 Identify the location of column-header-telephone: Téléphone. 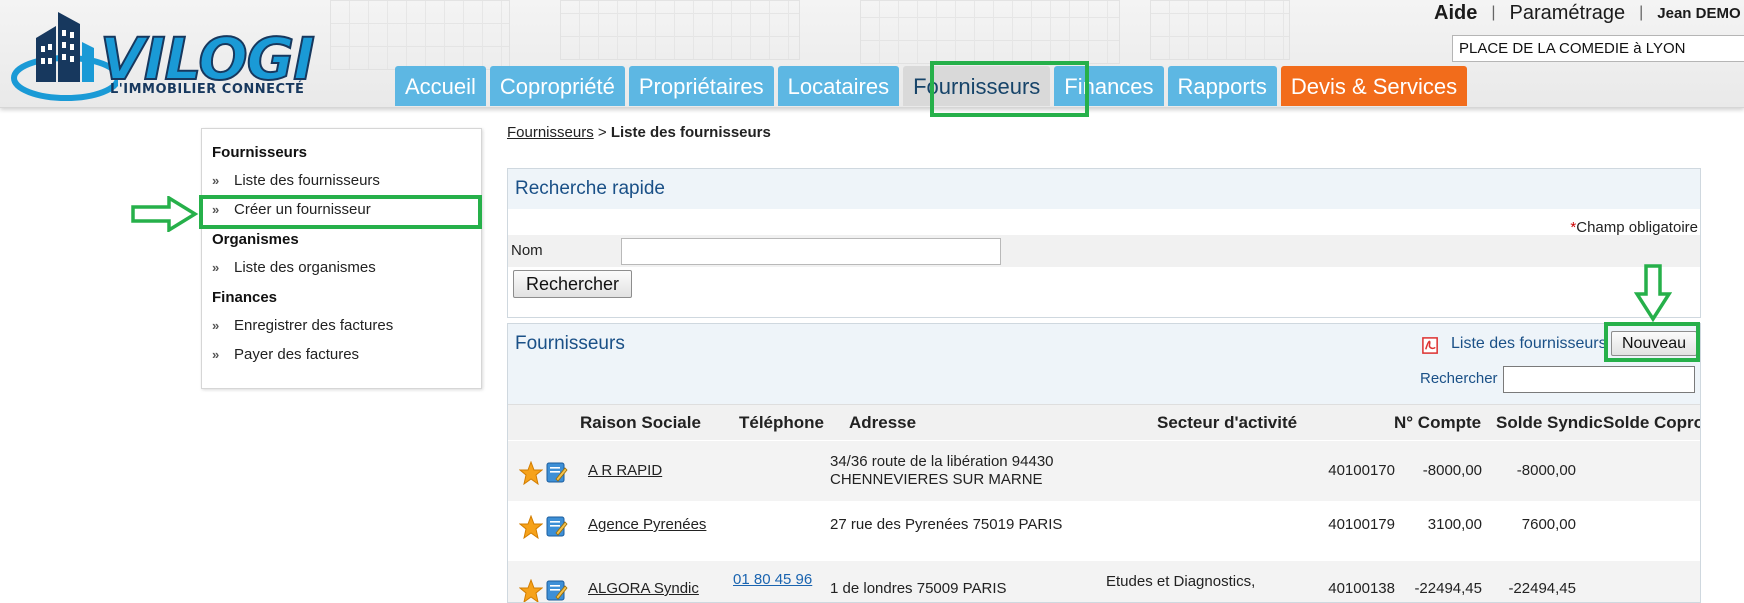
(781, 423).